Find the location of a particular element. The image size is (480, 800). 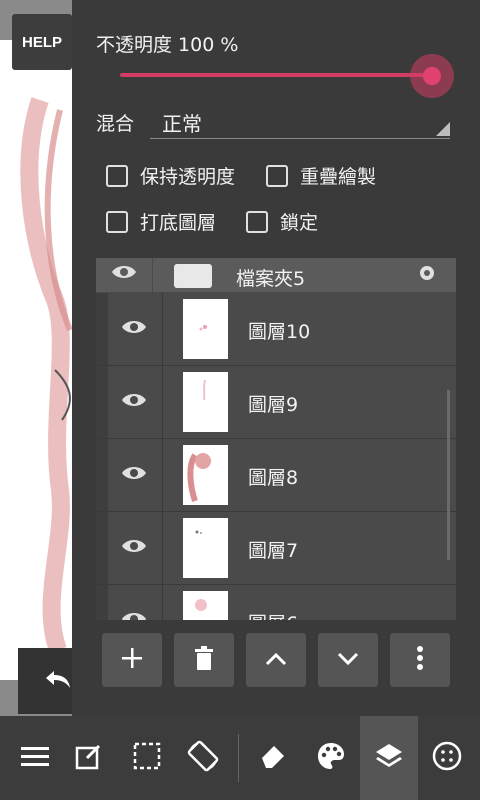

blend-mode-label: 混合 is located at coordinates (115, 124).